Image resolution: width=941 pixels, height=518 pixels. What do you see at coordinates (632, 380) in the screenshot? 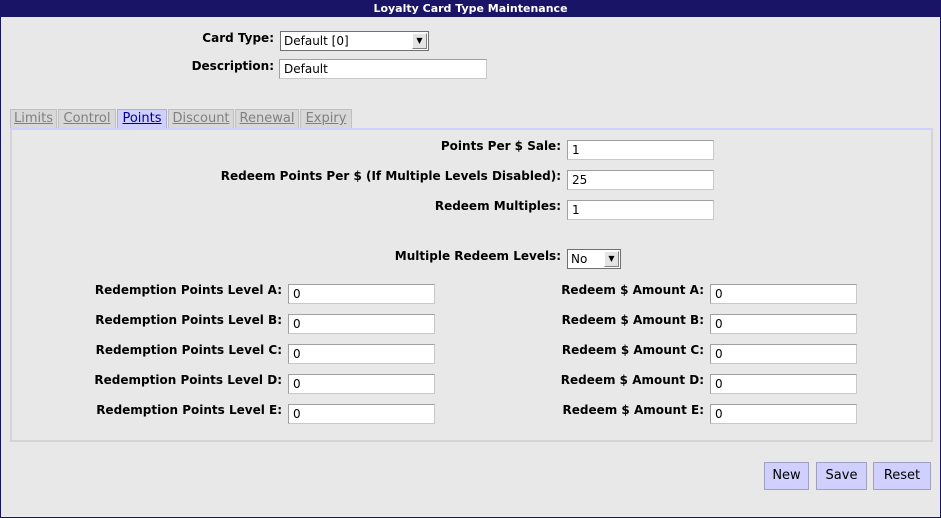
I see `redeem-amount-d-label: Redeem $ Amount D:` at bounding box center [632, 380].